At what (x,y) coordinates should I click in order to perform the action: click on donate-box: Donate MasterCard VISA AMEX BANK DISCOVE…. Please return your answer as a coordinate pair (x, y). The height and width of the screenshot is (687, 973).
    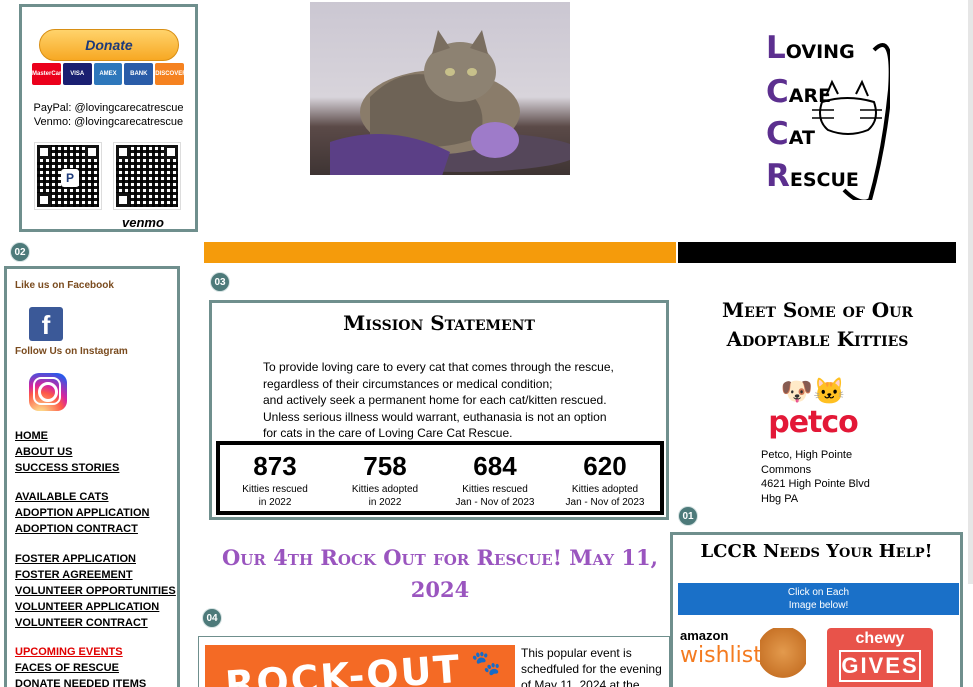
    Looking at the image, I should click on (108, 118).